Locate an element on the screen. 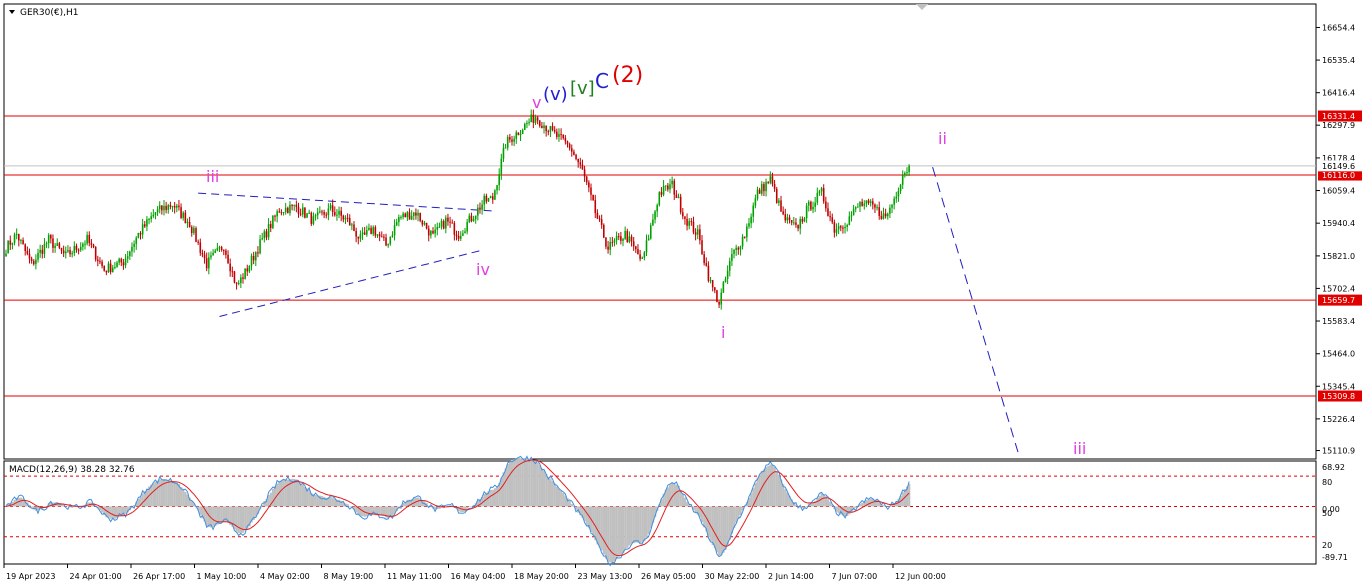  macd-tick-label: -89.71 is located at coordinates (1335, 557).